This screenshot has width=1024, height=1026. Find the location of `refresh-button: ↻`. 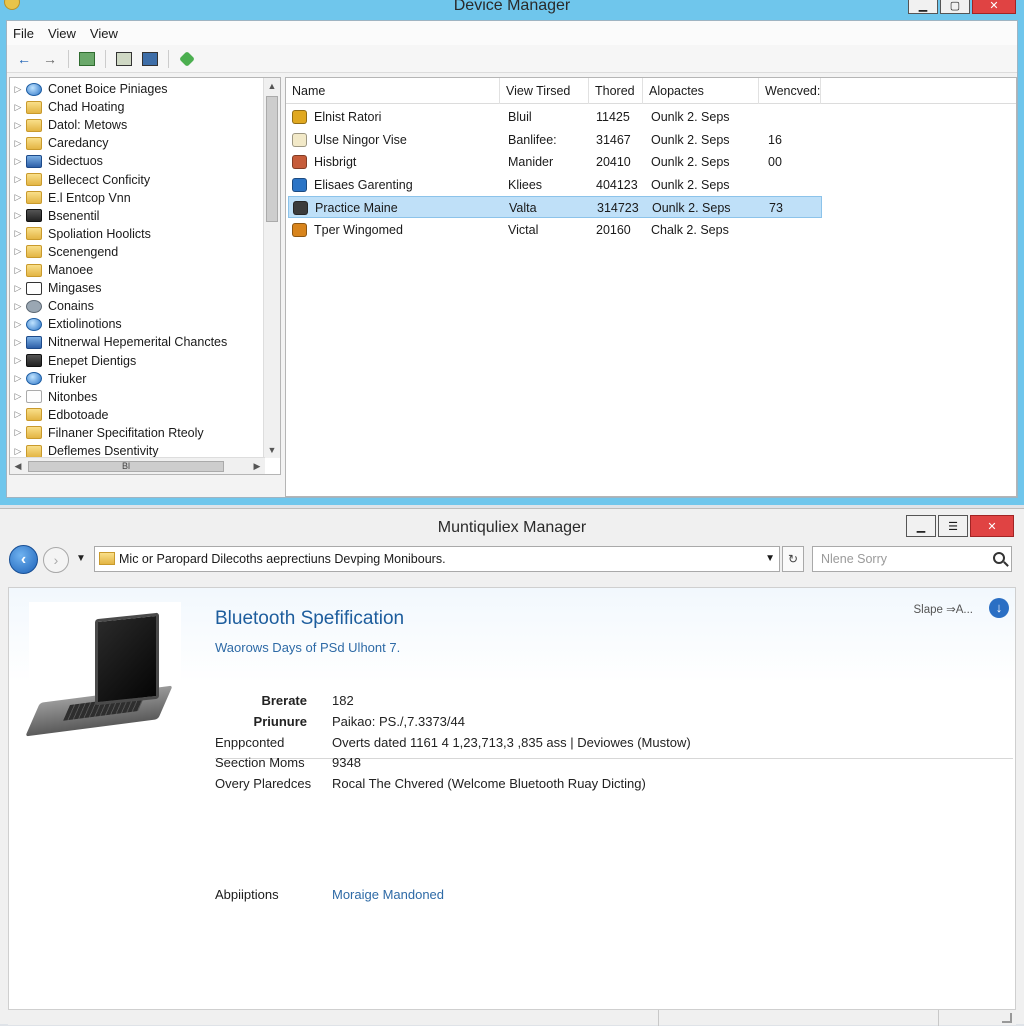

refresh-button: ↻ is located at coordinates (793, 559).